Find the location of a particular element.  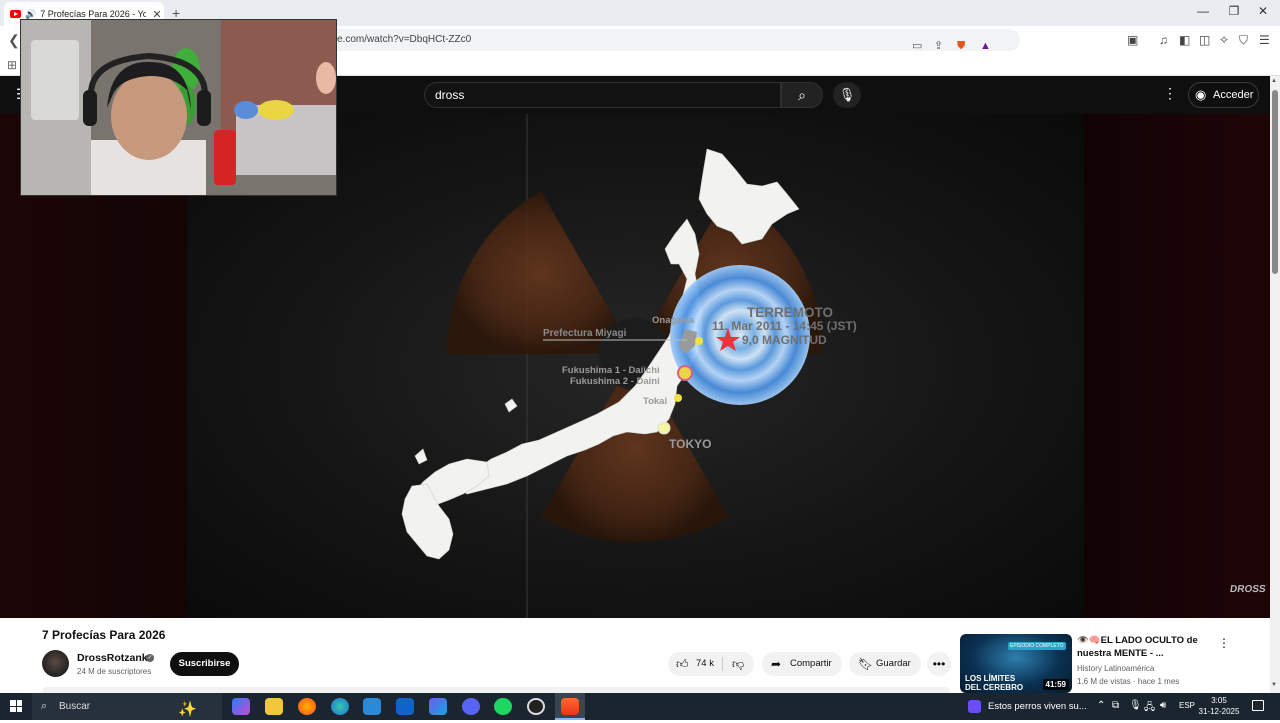

sign-in-label: Acceder is located at coordinates (1233, 95).